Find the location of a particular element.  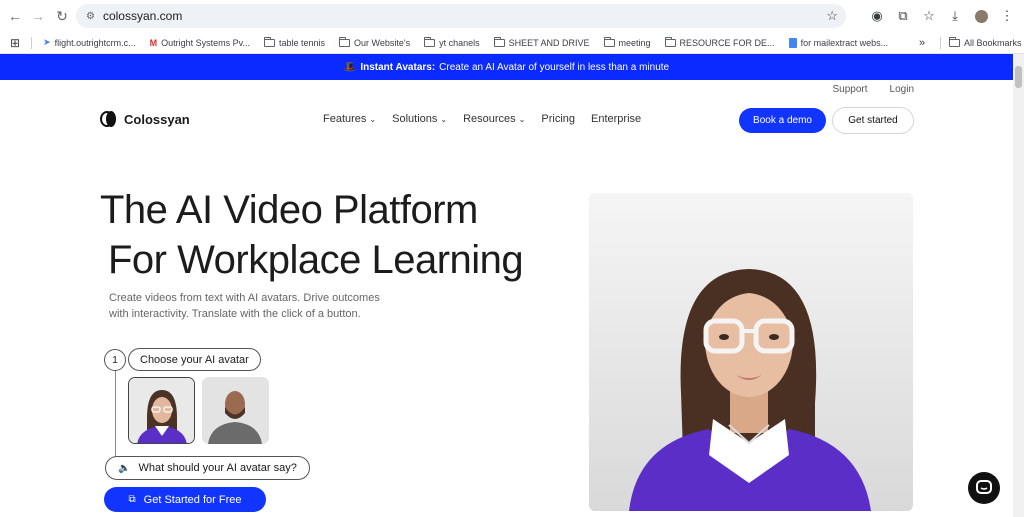

address-bar: ⚙ colossyan.com ☆ is located at coordinates (461, 16).